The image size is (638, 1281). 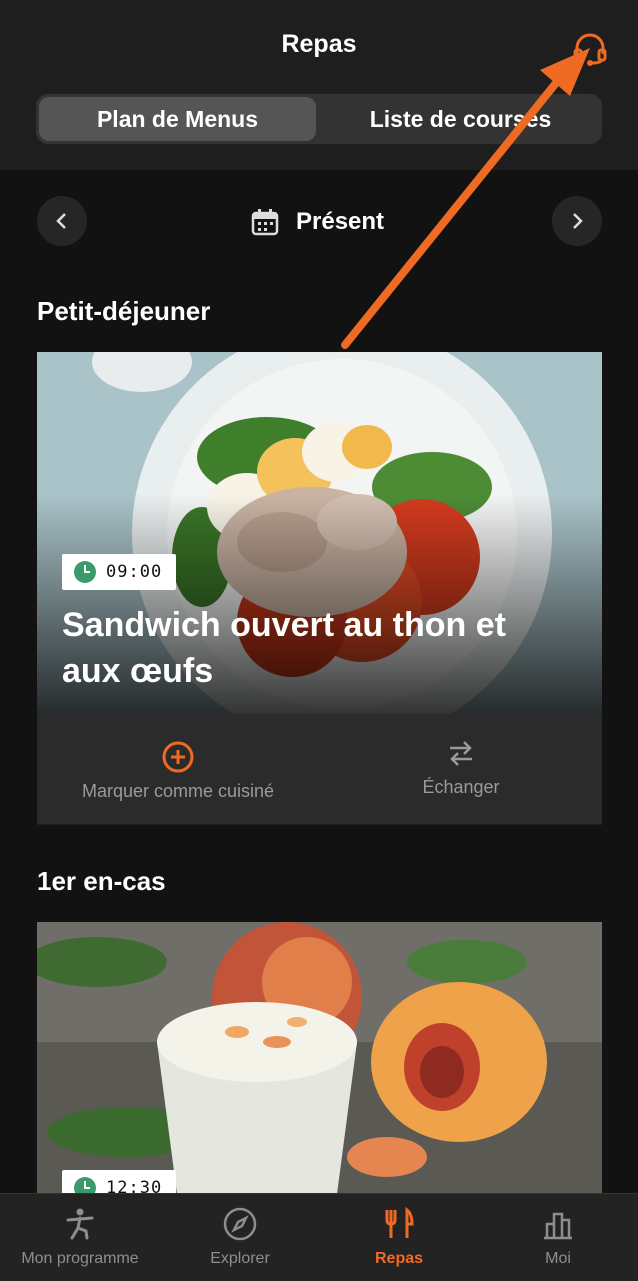 What do you see at coordinates (340, 221) in the screenshot?
I see `date-label: Présent` at bounding box center [340, 221].